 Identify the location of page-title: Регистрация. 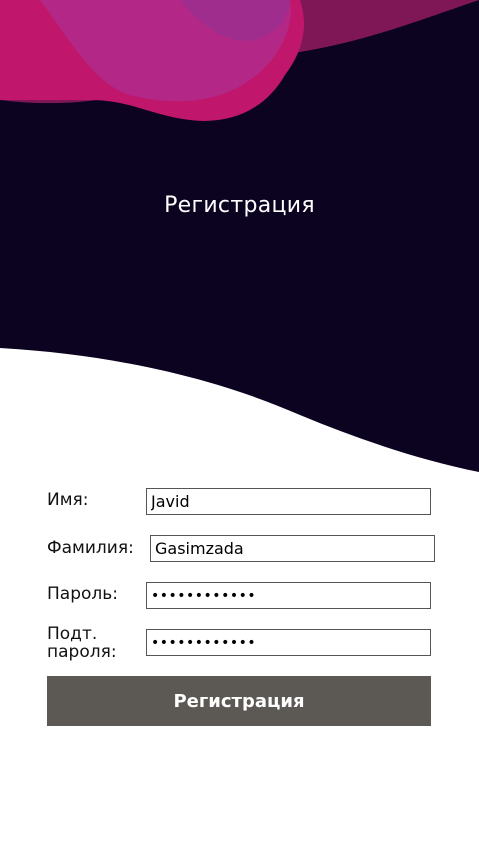
(239, 205).